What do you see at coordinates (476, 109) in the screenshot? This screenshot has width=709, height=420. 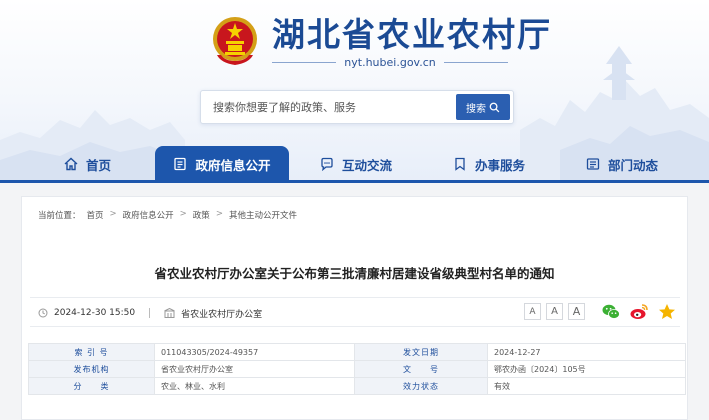 I see `search-button-label: 搜索` at bounding box center [476, 109].